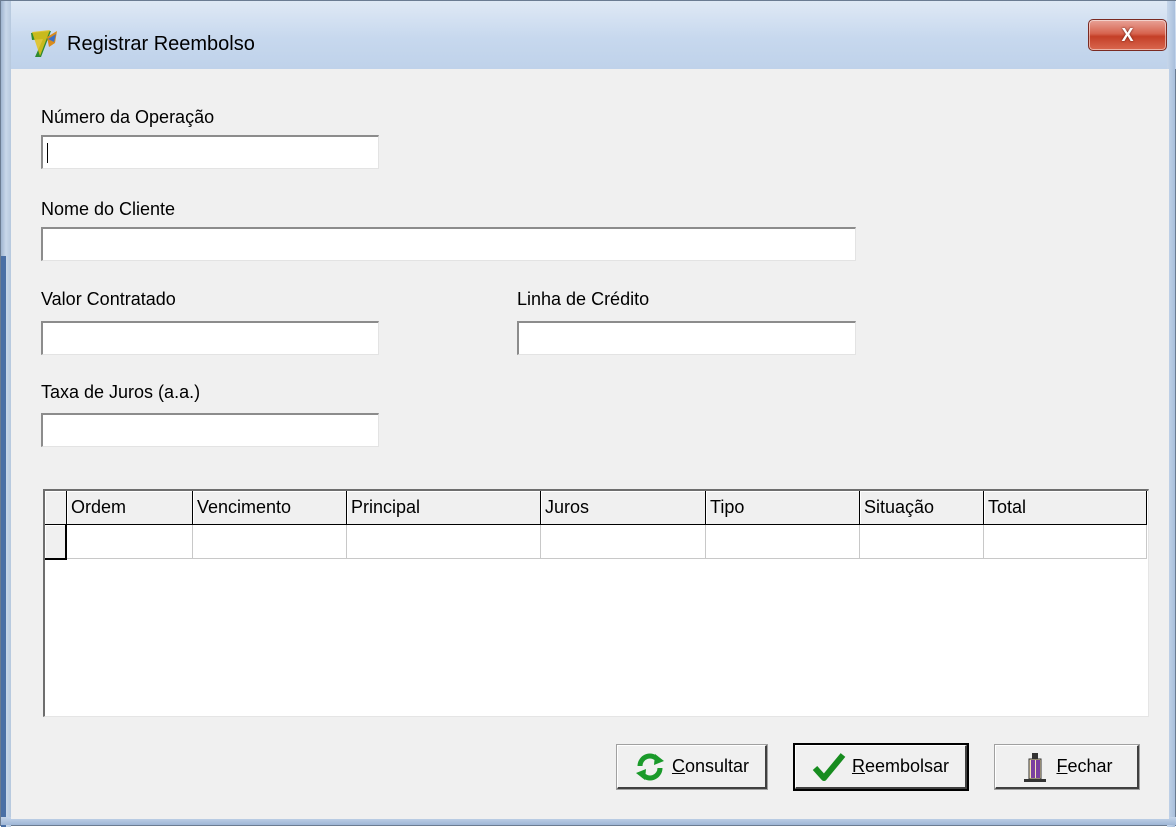 The height and width of the screenshot is (827, 1176). What do you see at coordinates (829, 766) in the screenshot?
I see `checkmark-icon` at bounding box center [829, 766].